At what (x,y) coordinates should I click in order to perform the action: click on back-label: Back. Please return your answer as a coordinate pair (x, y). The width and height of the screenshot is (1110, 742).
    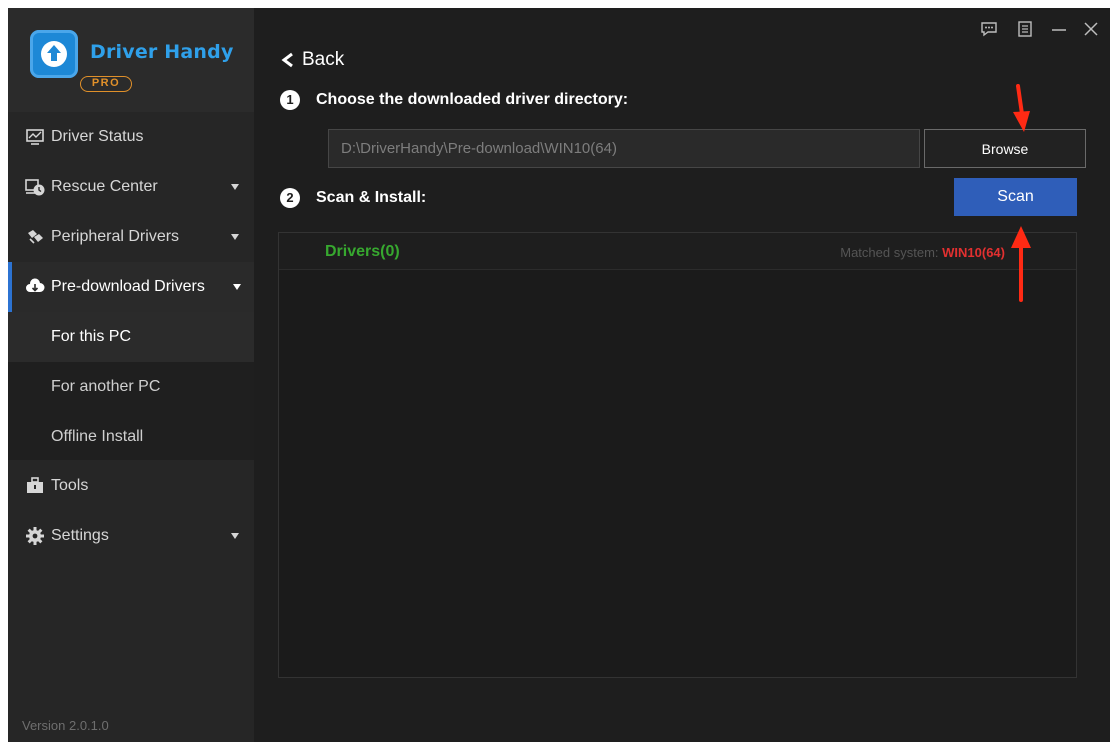
    Looking at the image, I should click on (323, 59).